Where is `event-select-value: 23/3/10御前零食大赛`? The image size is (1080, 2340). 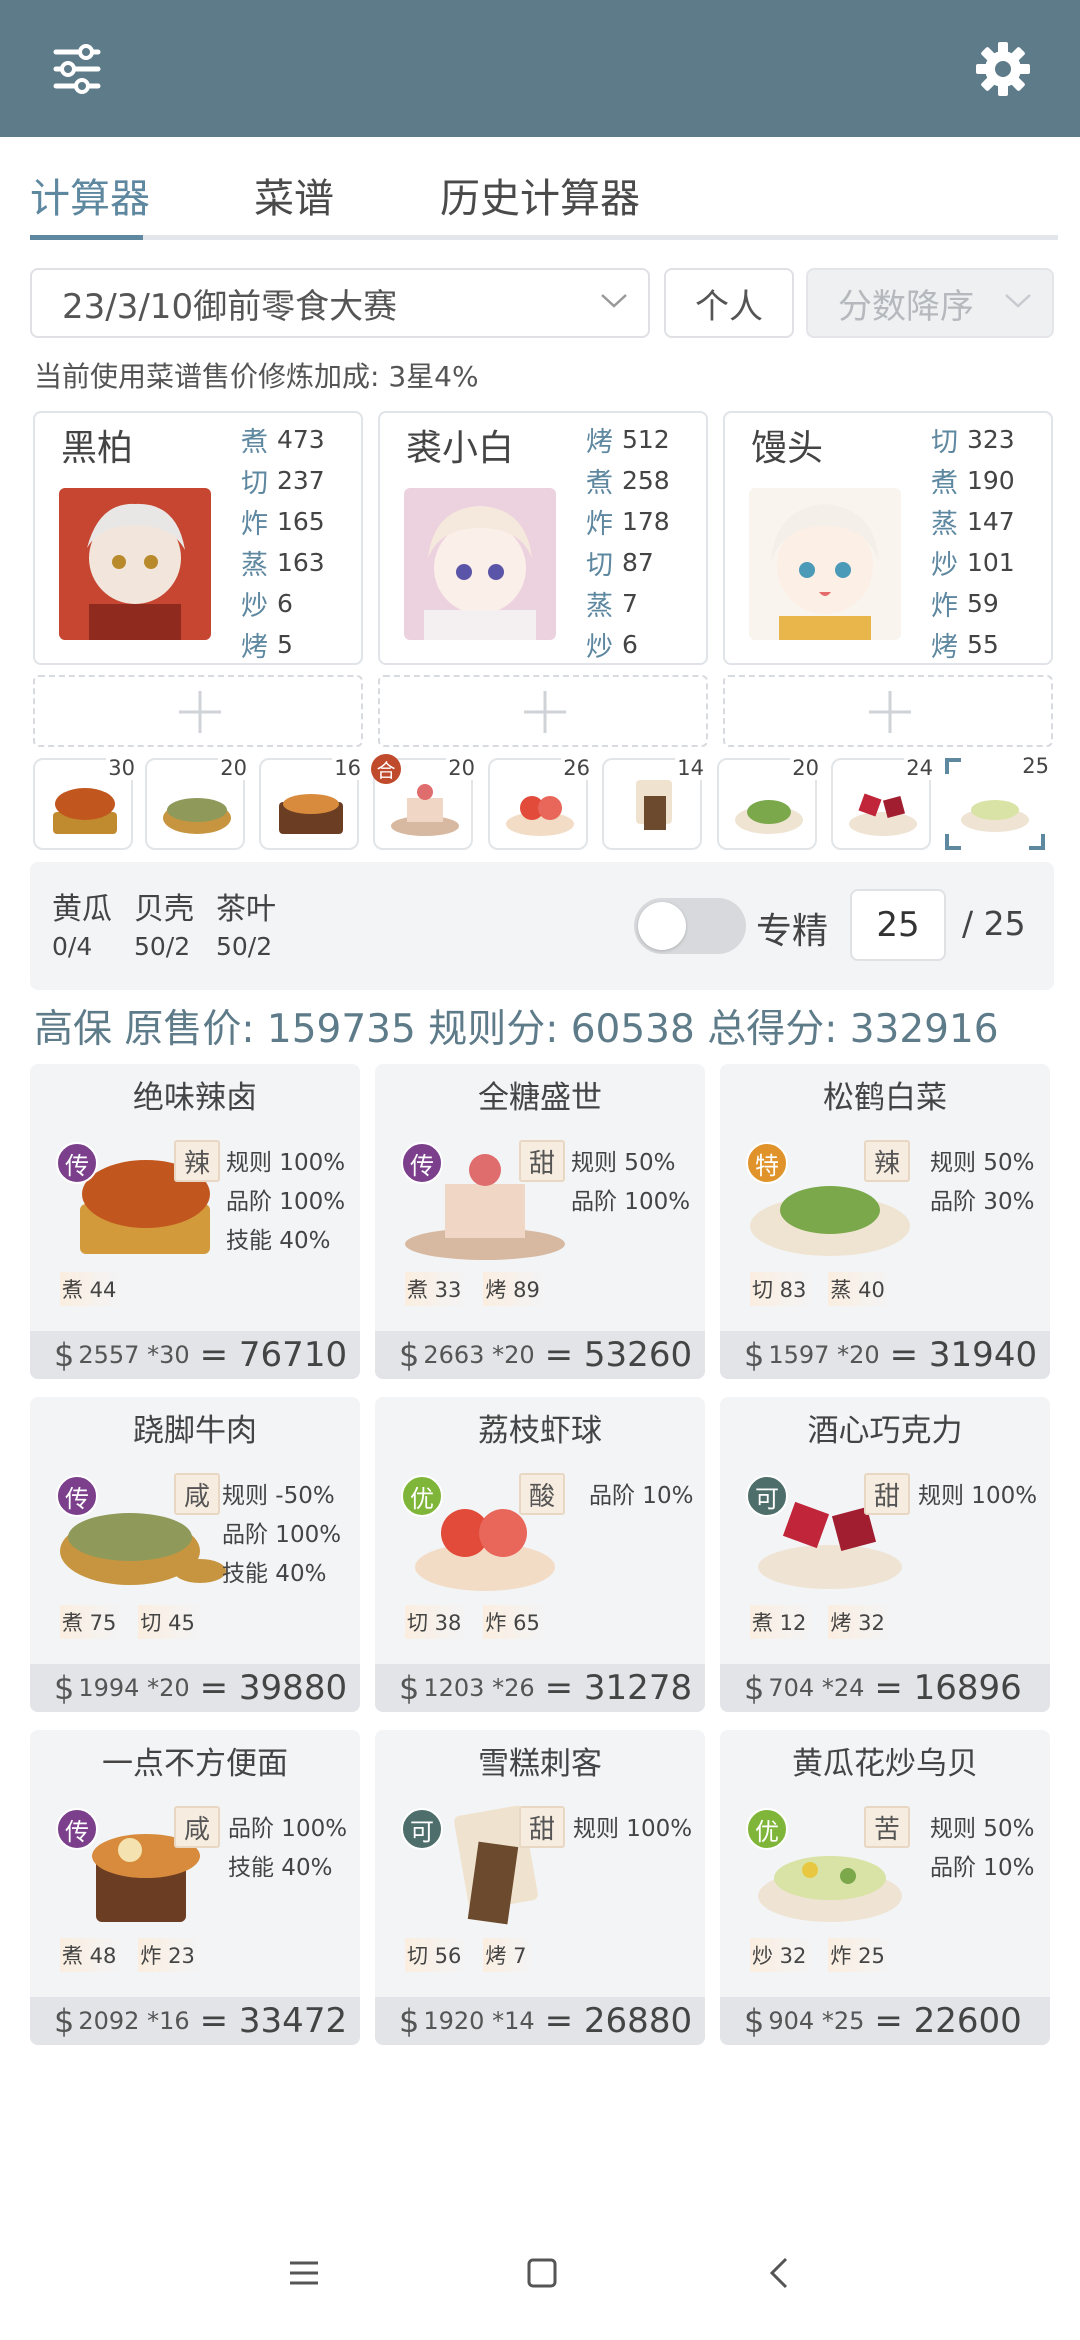 event-select-value: 23/3/10御前零食大赛 is located at coordinates (230, 306).